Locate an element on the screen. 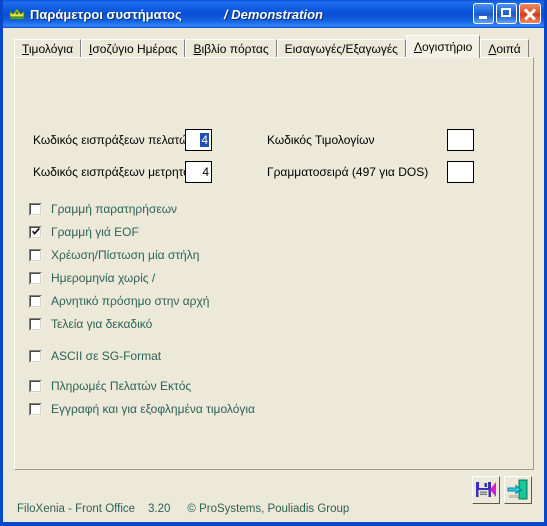  minimize-icon is located at coordinates (483, 17).